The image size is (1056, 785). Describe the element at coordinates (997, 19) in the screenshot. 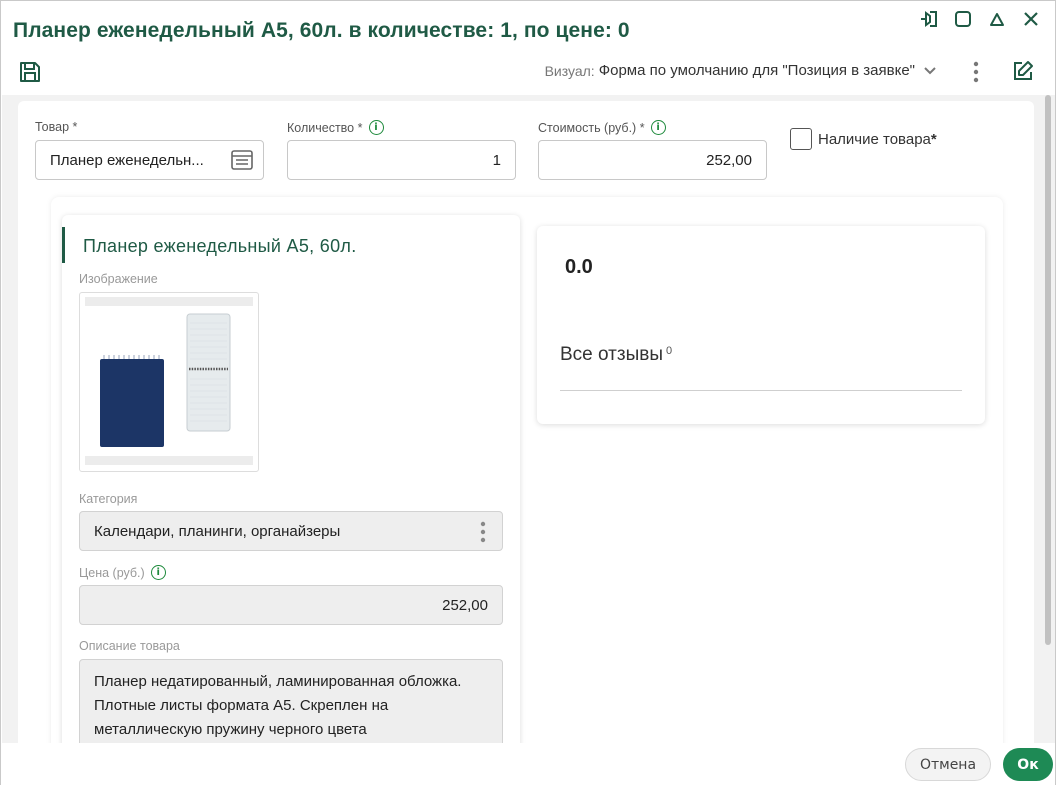

I see `collapse-icon` at that location.